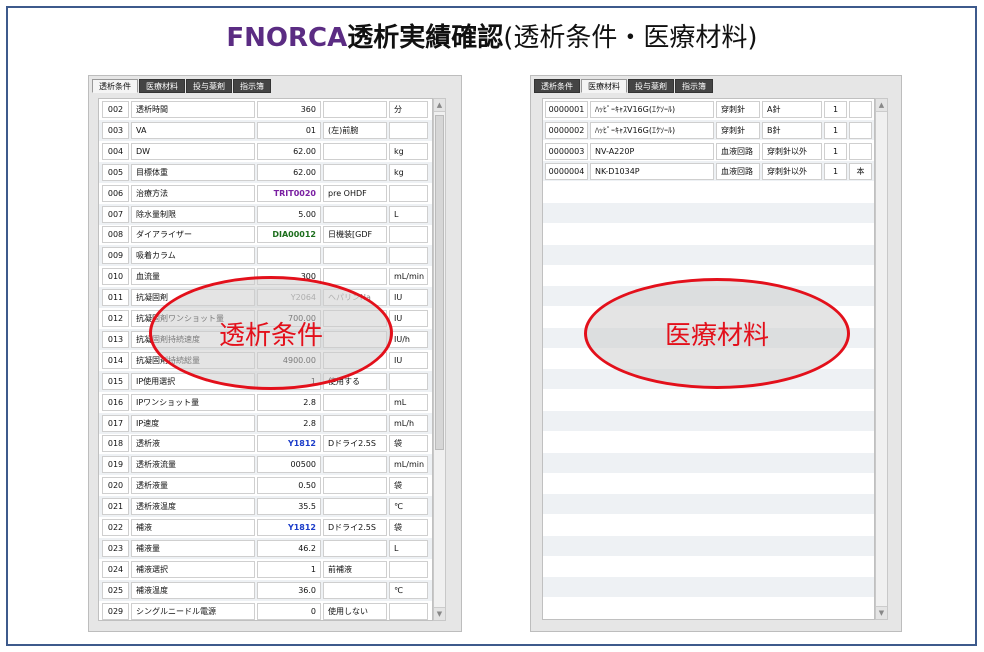  Describe the element at coordinates (115, 151) in the screenshot. I see `condition-code: 004` at that location.